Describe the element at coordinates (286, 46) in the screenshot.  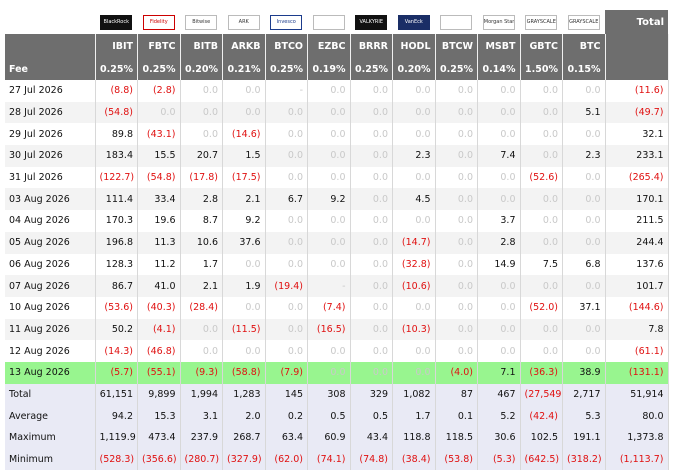
I see `ticker-header-btco: BTCO` at that location.